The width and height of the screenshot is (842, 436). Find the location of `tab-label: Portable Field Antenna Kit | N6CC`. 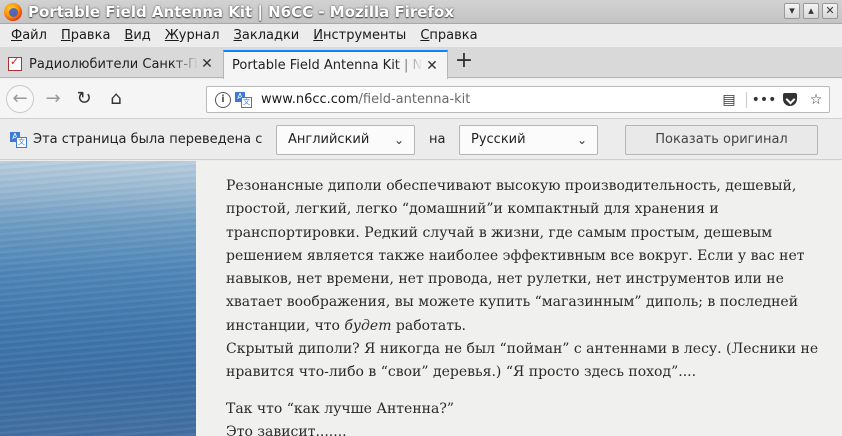

tab-label: Portable Field Antenna Kit | N6CC is located at coordinates (327, 65).